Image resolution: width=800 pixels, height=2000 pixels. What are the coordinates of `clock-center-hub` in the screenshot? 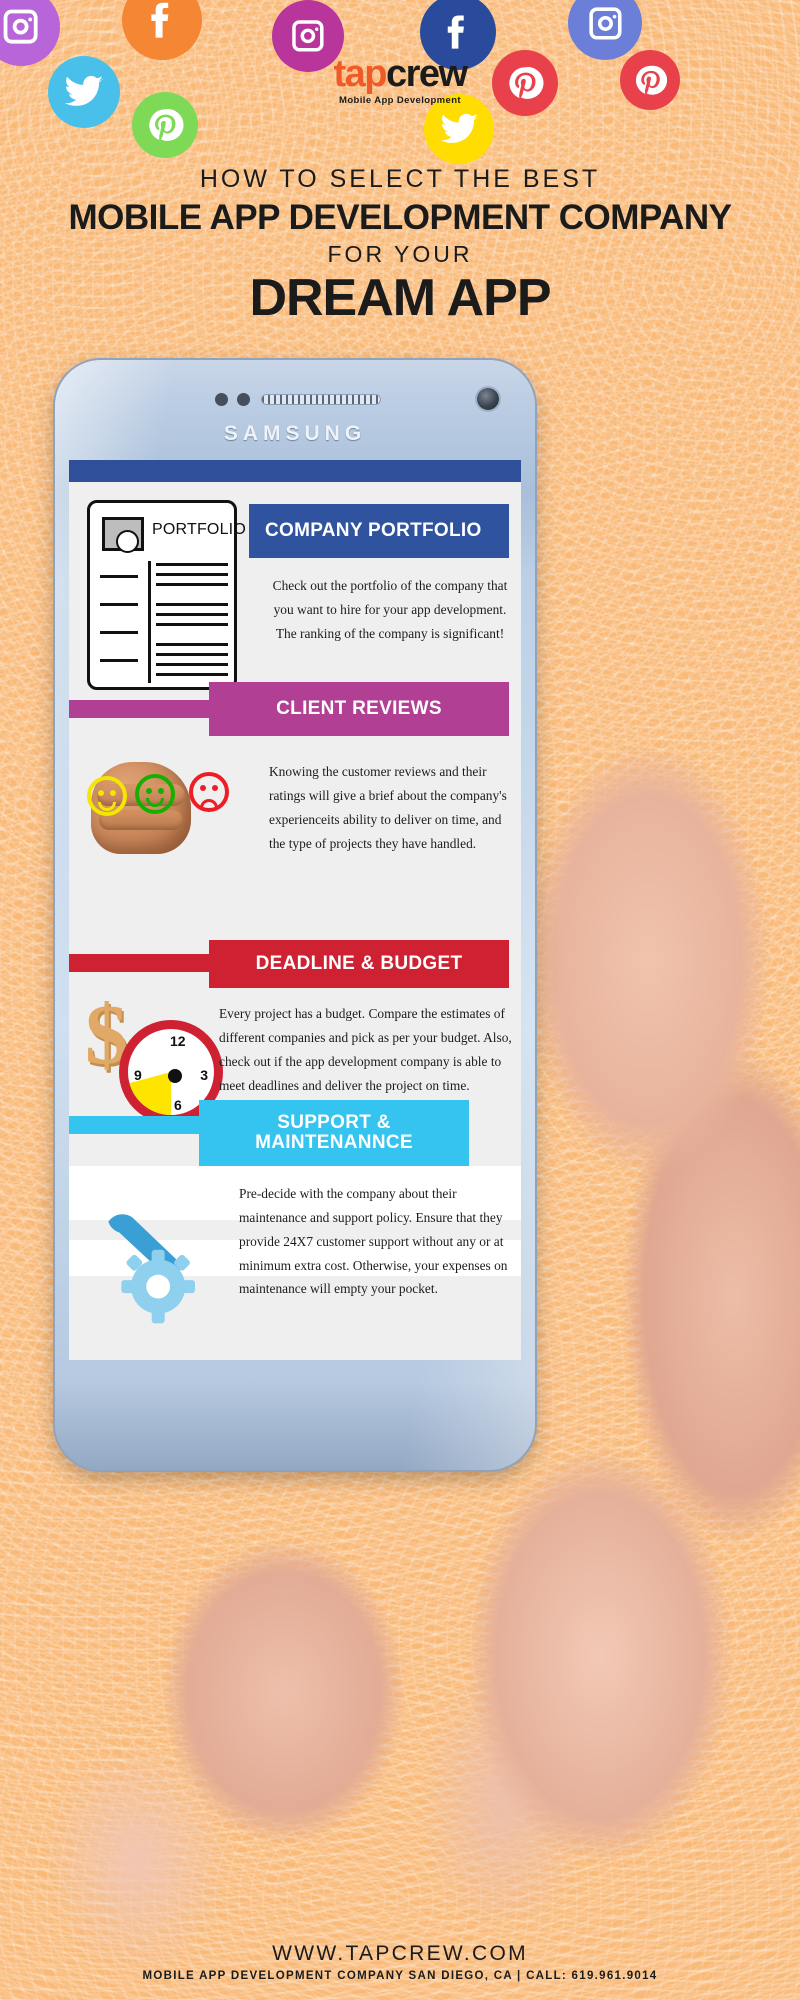 It's located at (175, 1076).